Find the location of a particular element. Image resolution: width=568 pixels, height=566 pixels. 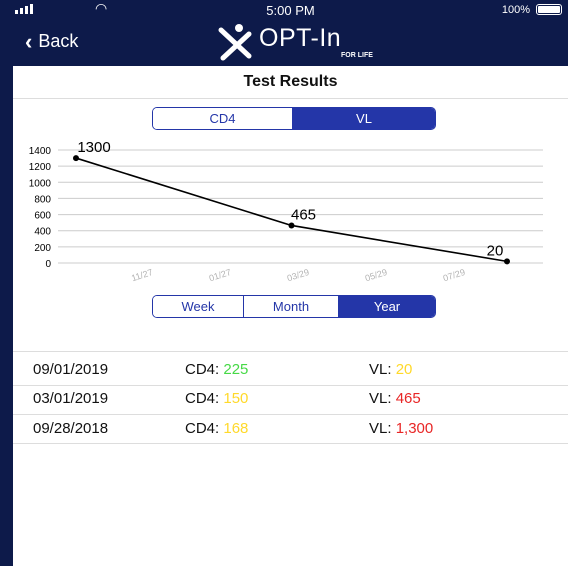

result-date: 09/01/2019 is located at coordinates (71, 369).